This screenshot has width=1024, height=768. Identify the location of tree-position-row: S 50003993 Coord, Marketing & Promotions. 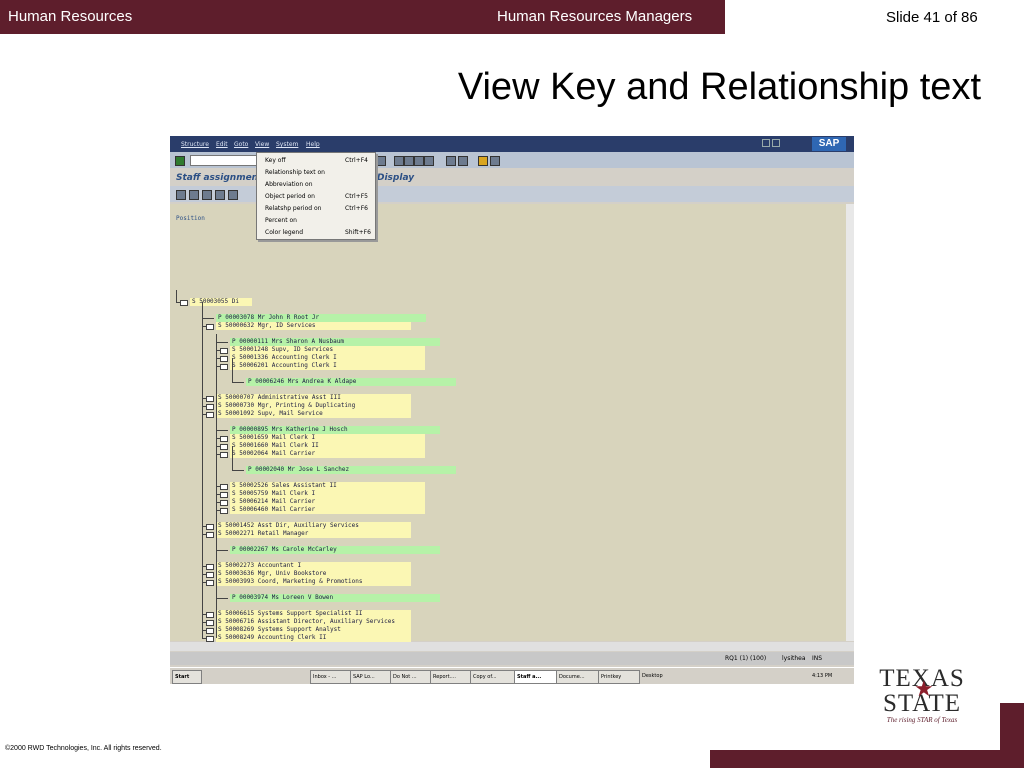
(313, 582).